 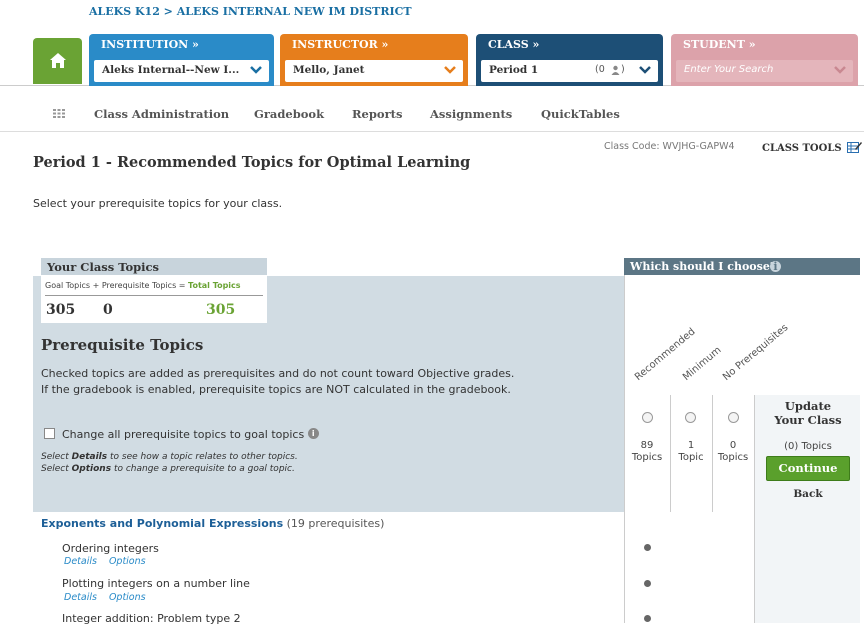 I want to click on section-title: Exponents and Polynomial Expressions, so click(x=162, y=523).